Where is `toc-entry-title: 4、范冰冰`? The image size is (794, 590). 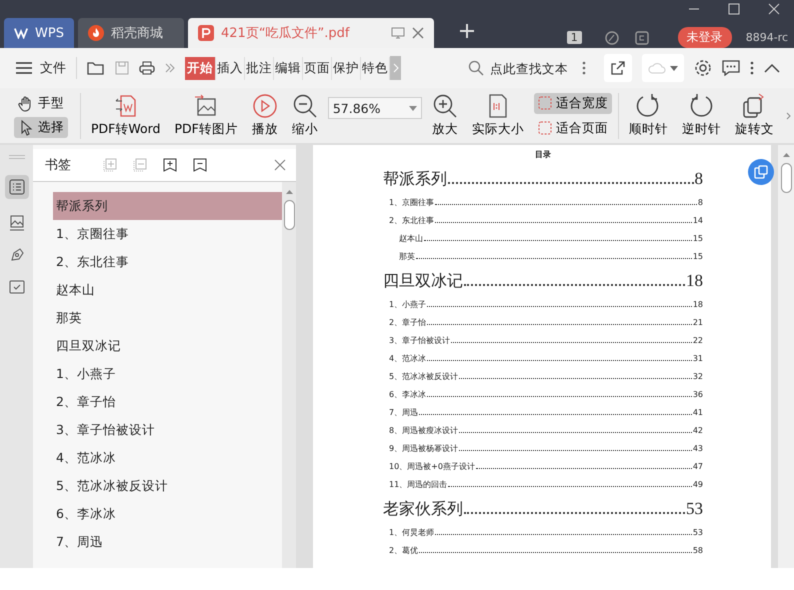 toc-entry-title: 4、范冰冰 is located at coordinates (407, 359).